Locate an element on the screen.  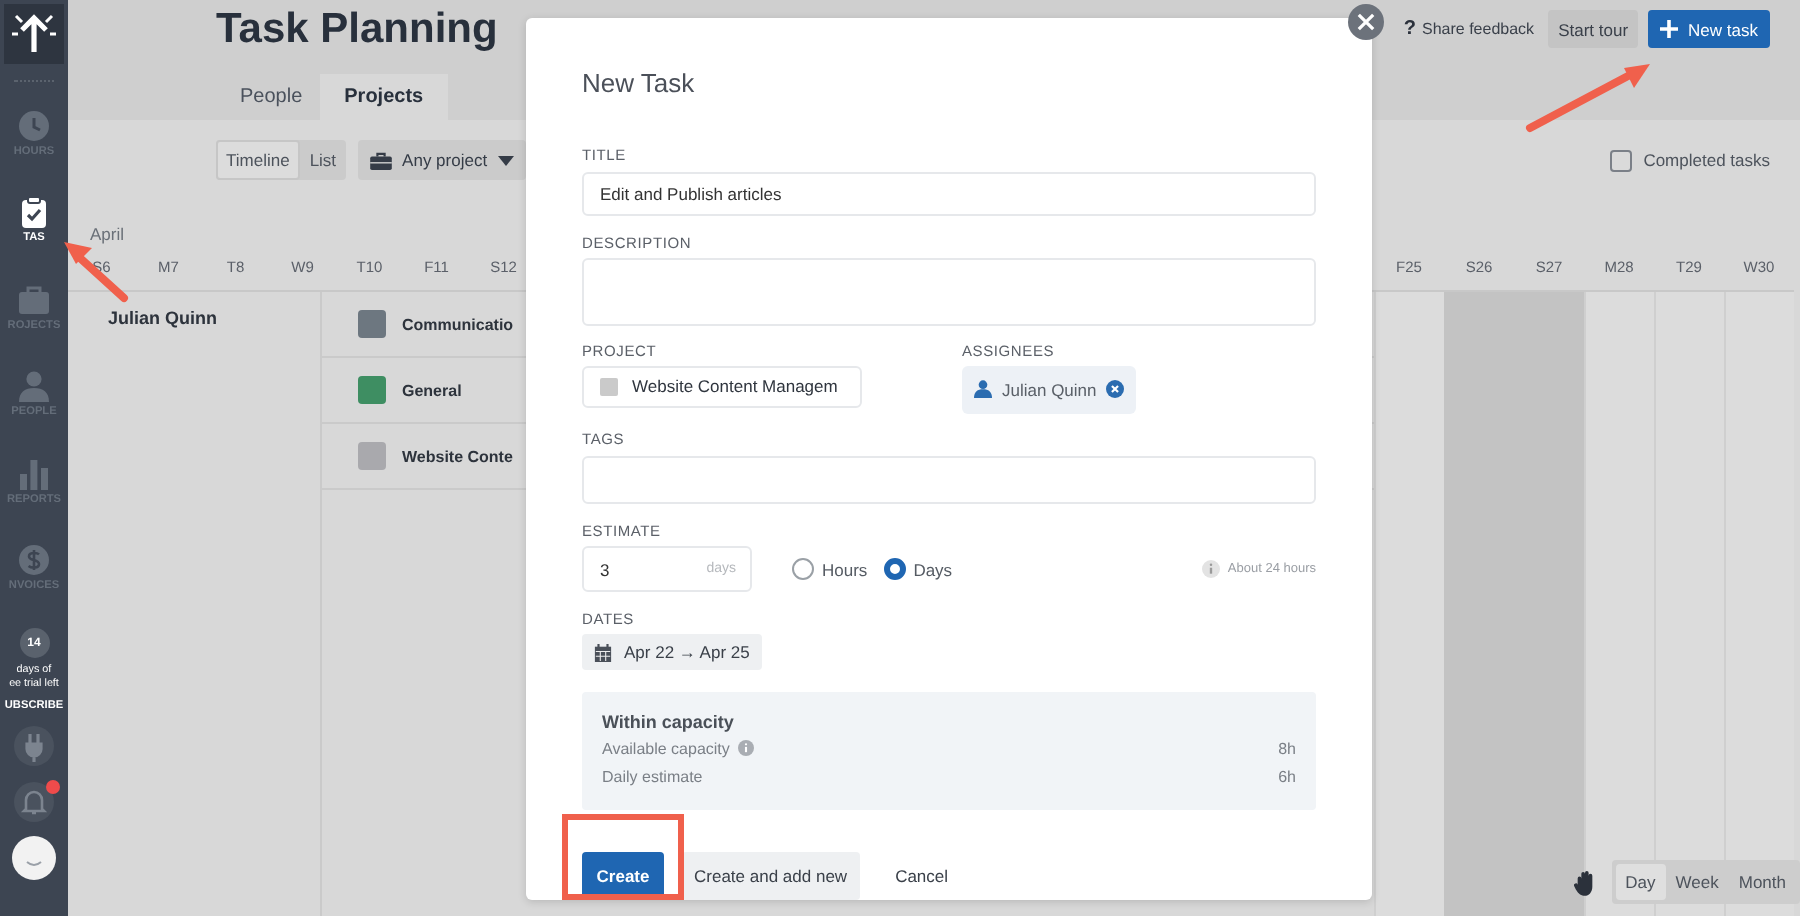
page-title: Task Planning is located at coordinates (357, 30).